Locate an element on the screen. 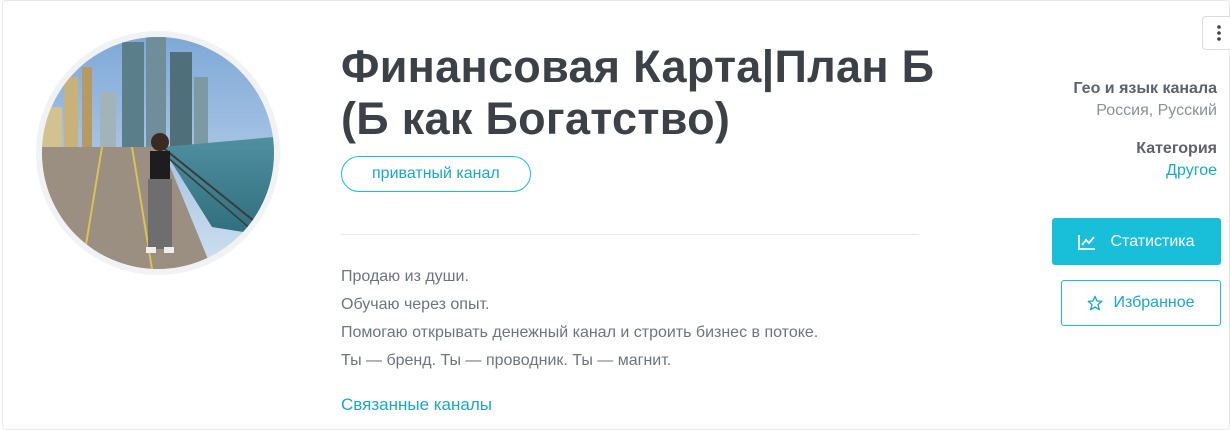 The image size is (1230, 430). statistics-button: Статистика is located at coordinates (1136, 241).